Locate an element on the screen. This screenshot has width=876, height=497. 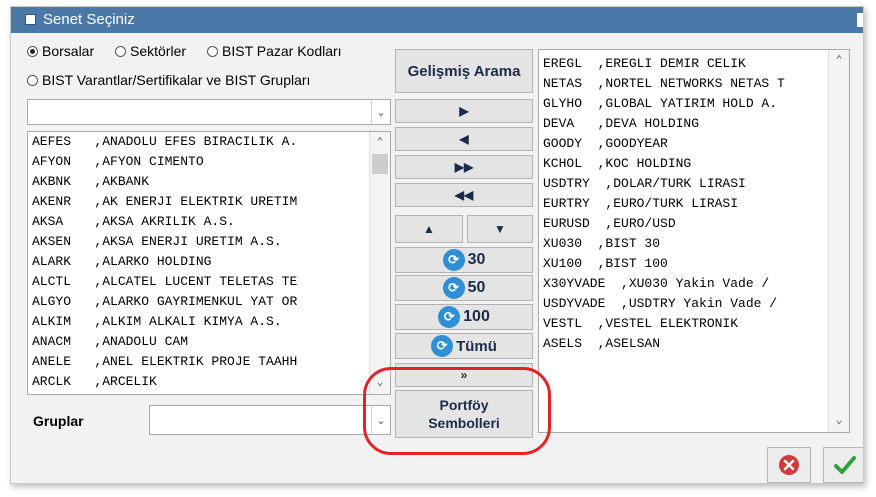
selected-symbol-item: XU030 ,BIST 30 is located at coordinates (694, 244).